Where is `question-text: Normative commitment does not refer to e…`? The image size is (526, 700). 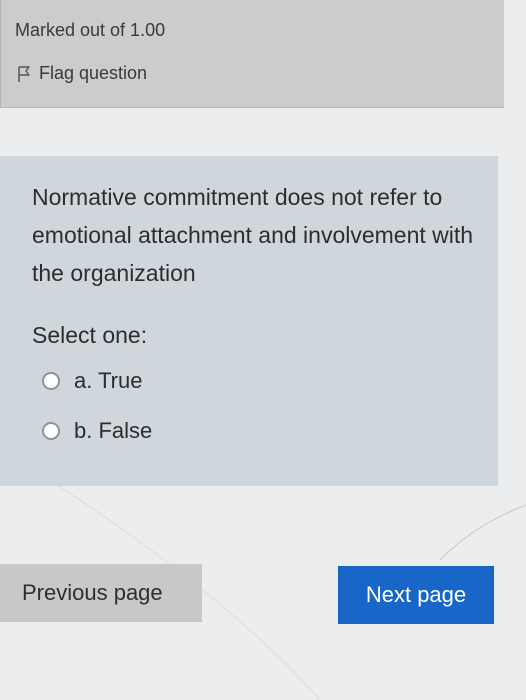
question-text: Normative commitment does not refer to e… is located at coordinates (253, 235).